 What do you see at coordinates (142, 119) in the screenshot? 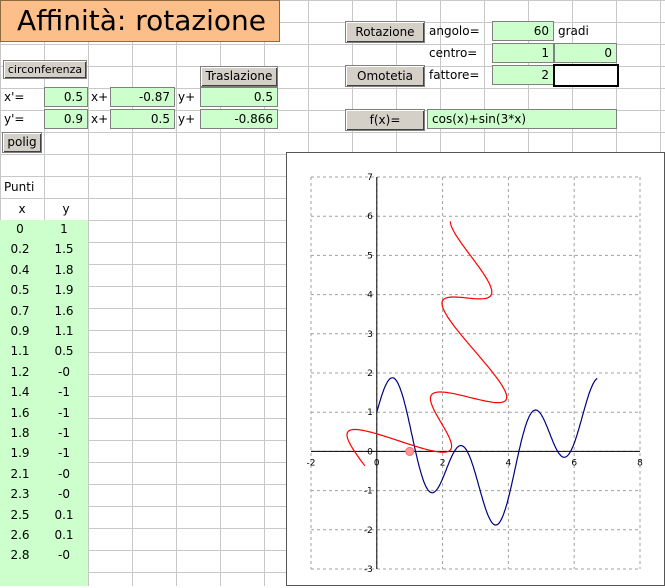
I see `matrix-r2c2: 0.5` at bounding box center [142, 119].